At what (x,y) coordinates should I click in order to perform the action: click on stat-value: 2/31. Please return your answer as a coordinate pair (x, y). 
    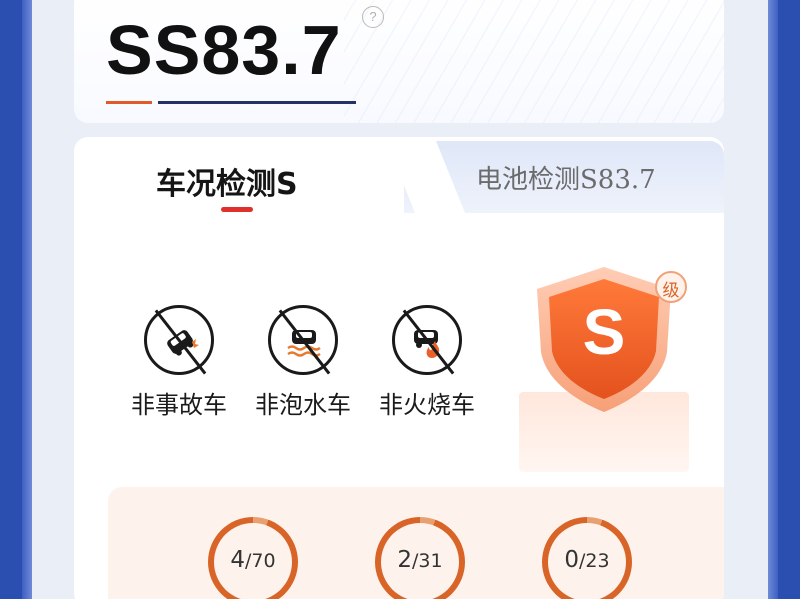
    Looking at the image, I should click on (420, 560).